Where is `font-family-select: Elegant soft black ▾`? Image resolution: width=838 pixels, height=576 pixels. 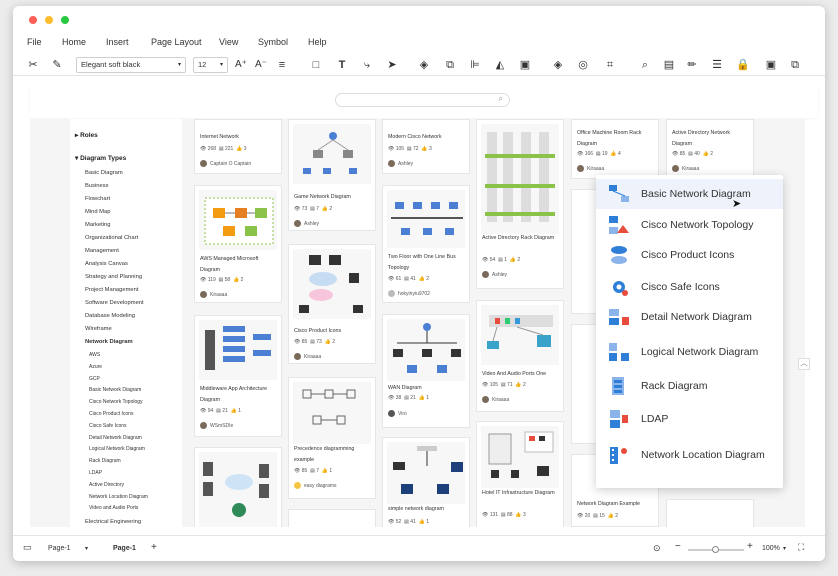 font-family-select: Elegant soft black ▾ is located at coordinates (131, 65).